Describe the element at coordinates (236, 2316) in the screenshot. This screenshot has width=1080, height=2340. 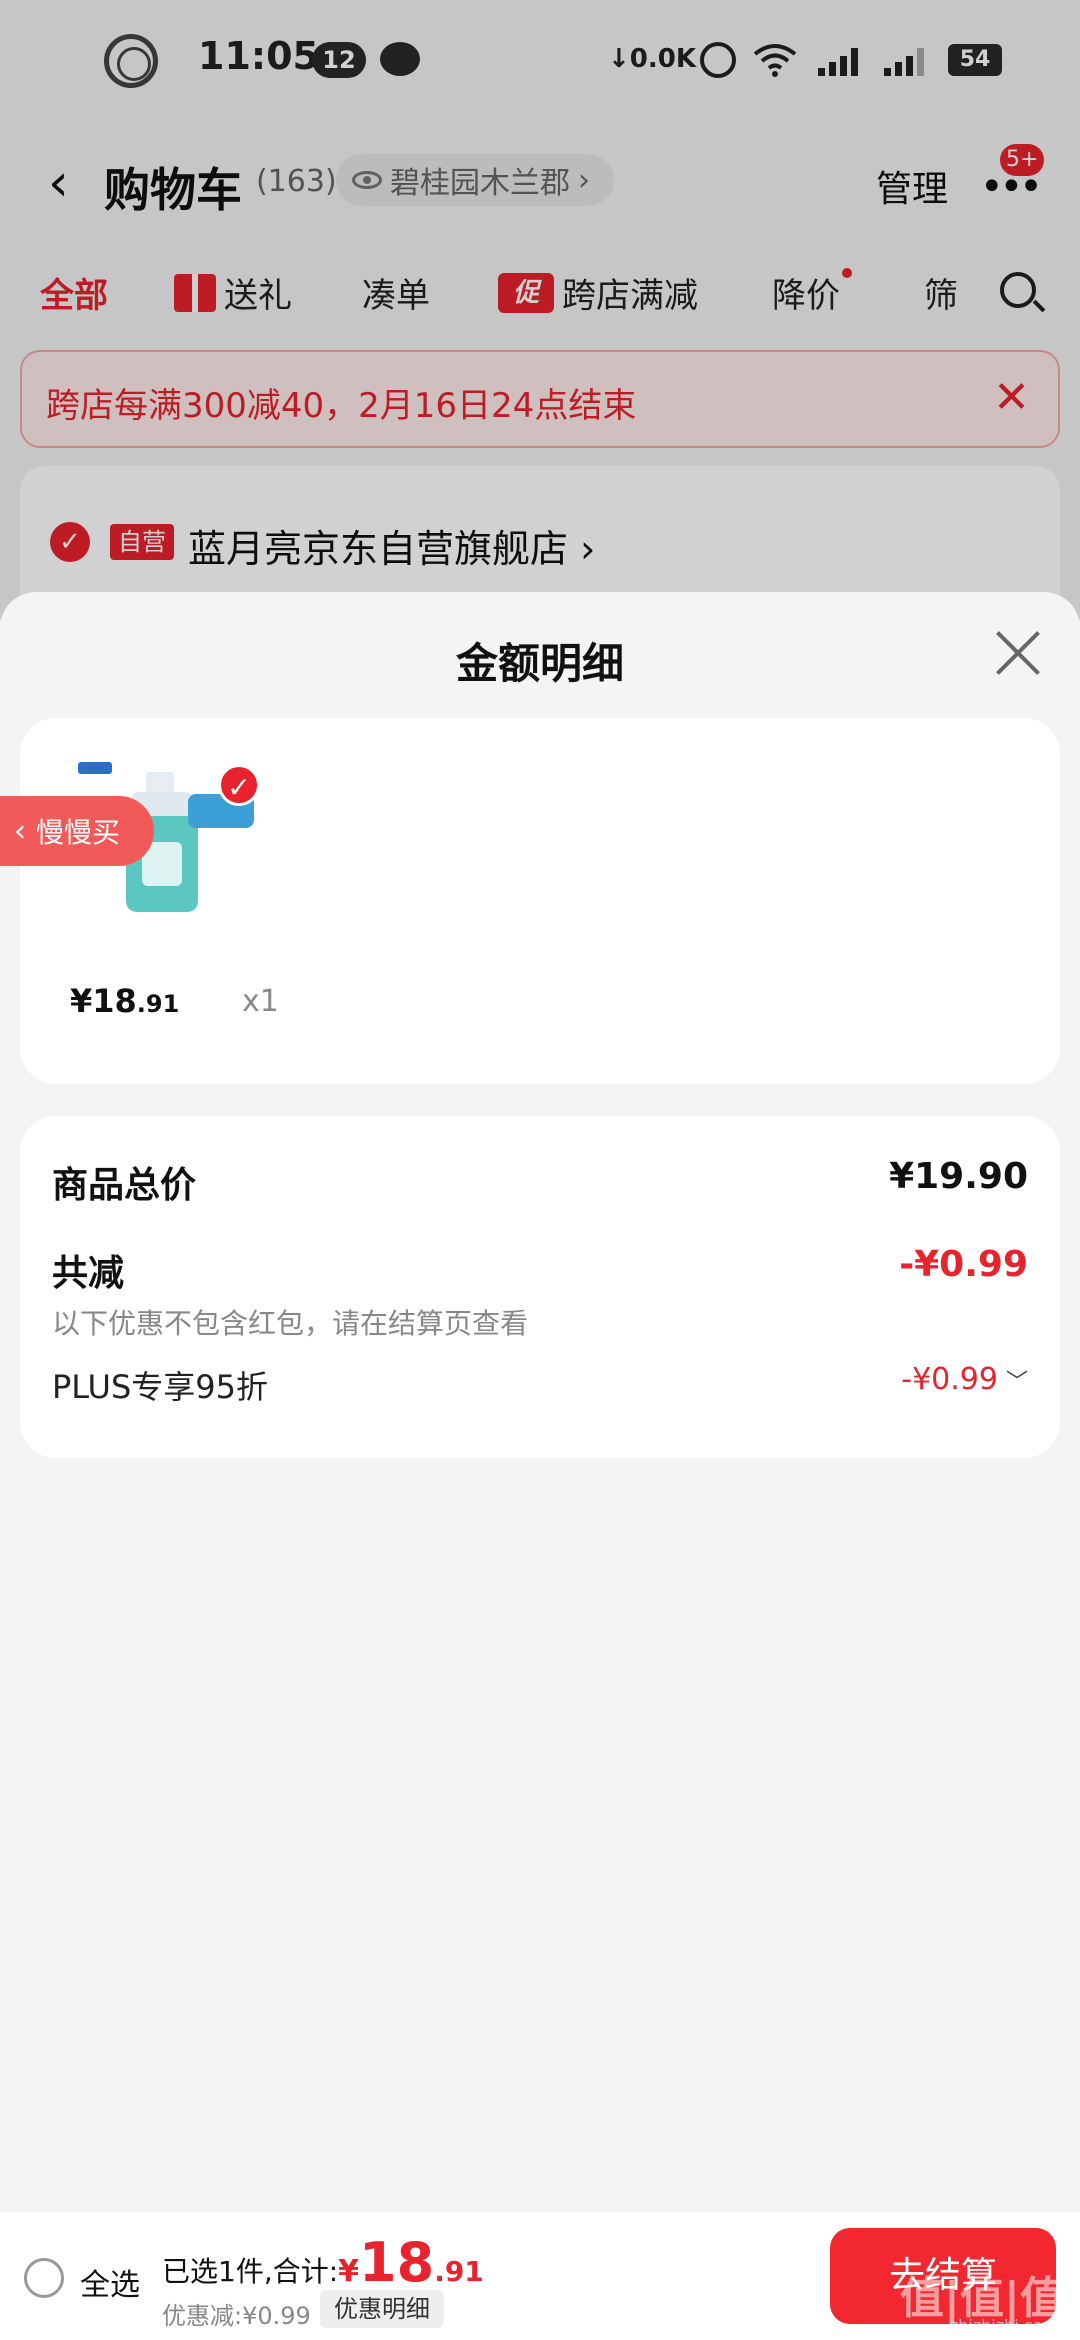
I see `discount-summary: 优惠减:¥0.99` at that location.